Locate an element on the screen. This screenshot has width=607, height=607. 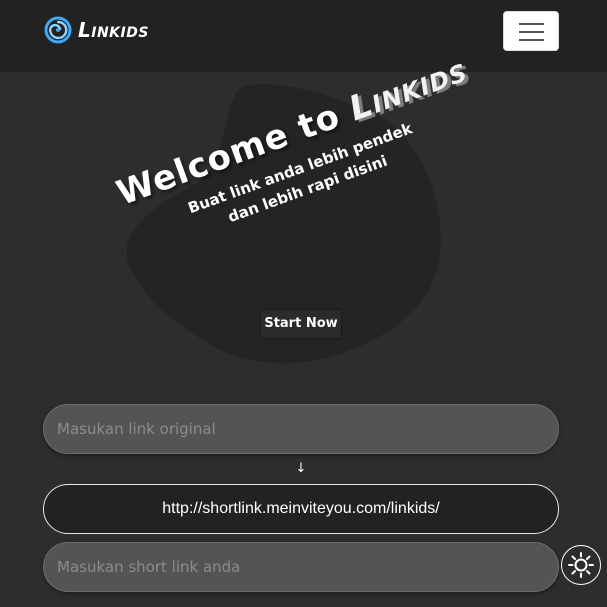
theme-toggle-button is located at coordinates (581, 565).